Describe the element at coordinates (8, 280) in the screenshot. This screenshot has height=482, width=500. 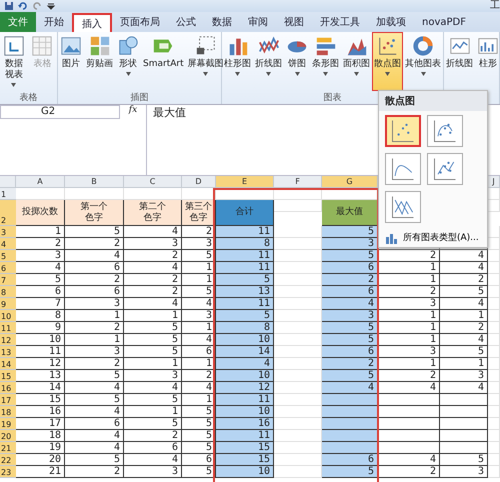
I see `row-header: 7` at that location.